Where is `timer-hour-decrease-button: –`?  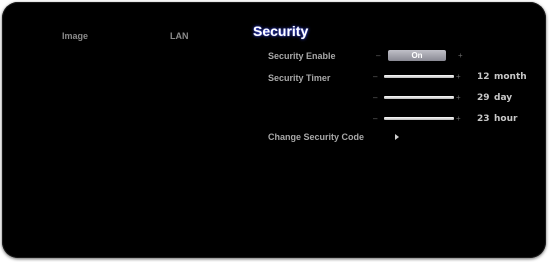 timer-hour-decrease-button: – is located at coordinates (375, 119).